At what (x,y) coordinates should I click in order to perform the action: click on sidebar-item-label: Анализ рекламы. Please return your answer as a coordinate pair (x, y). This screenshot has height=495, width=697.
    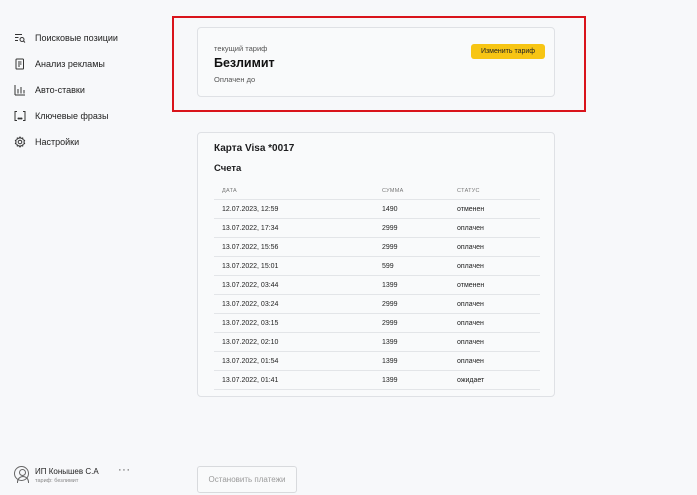
    Looking at the image, I should click on (70, 64).